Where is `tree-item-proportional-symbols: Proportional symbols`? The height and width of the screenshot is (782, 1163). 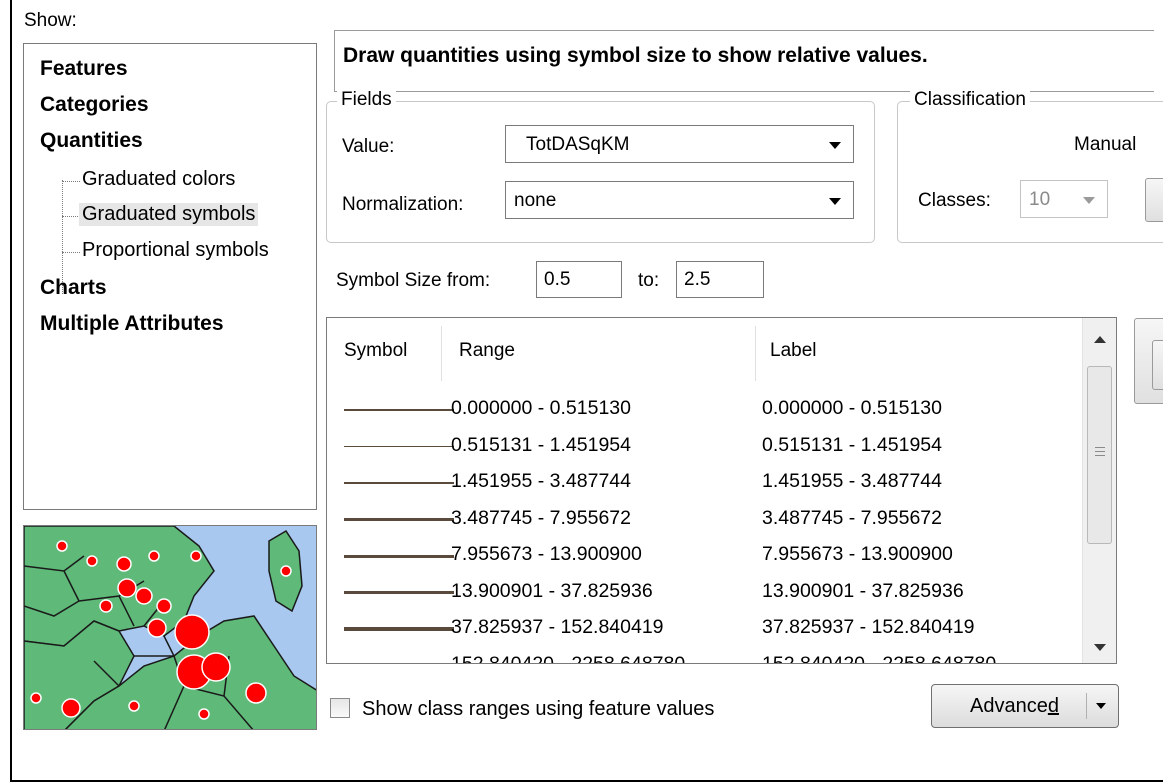
tree-item-proportional-symbols: Proportional symbols is located at coordinates (175, 250).